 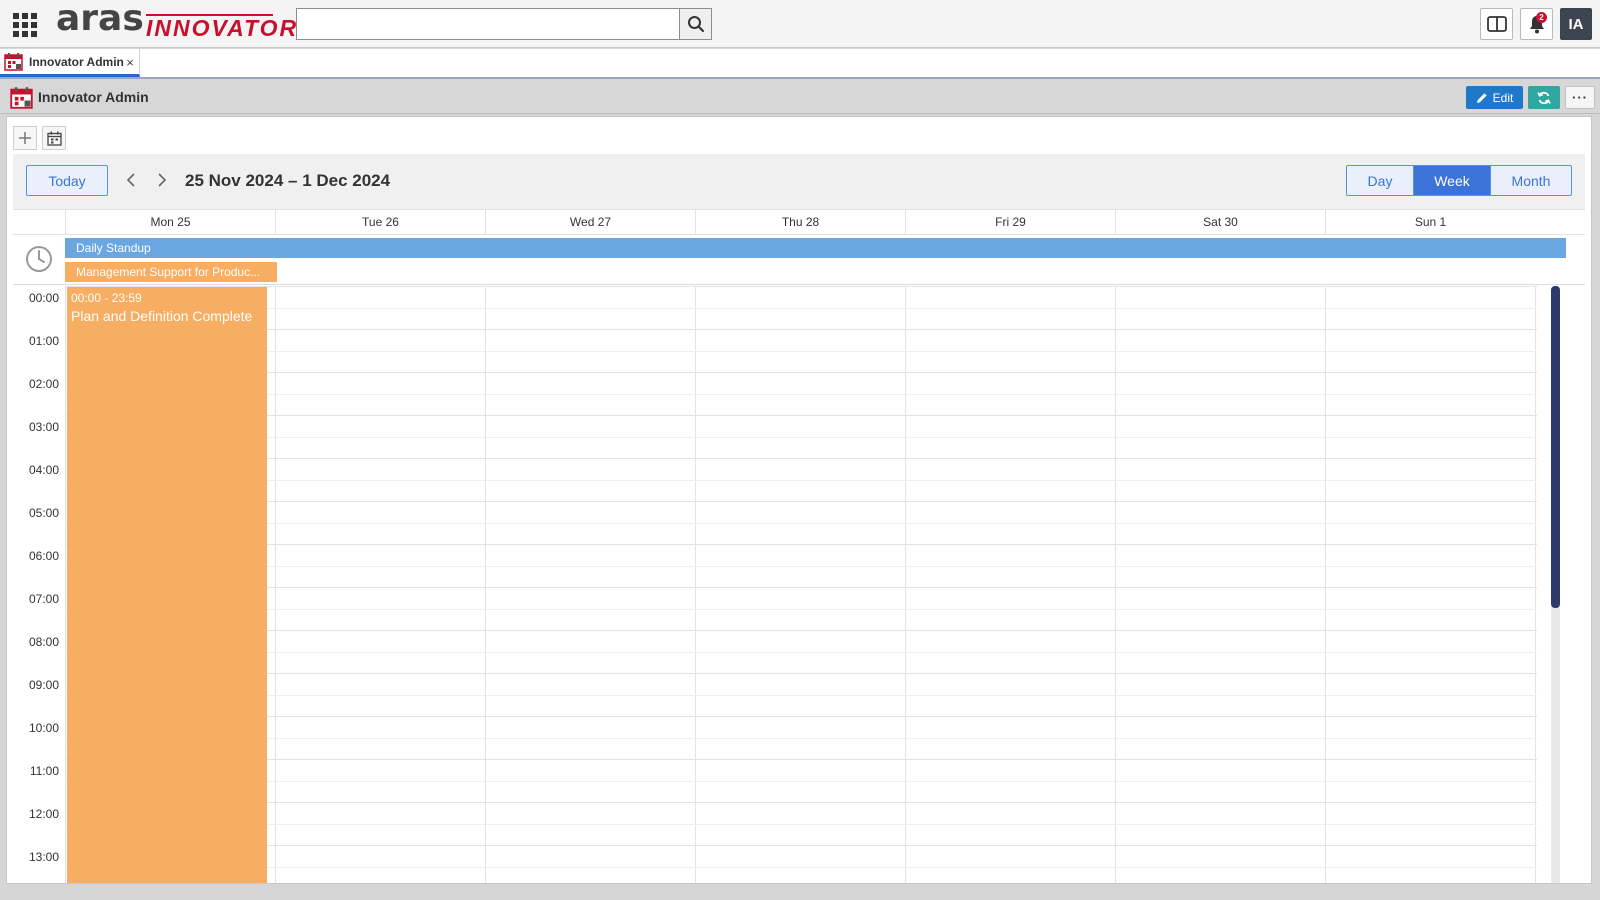 I want to click on hour-label: 02:00, so click(x=43, y=384).